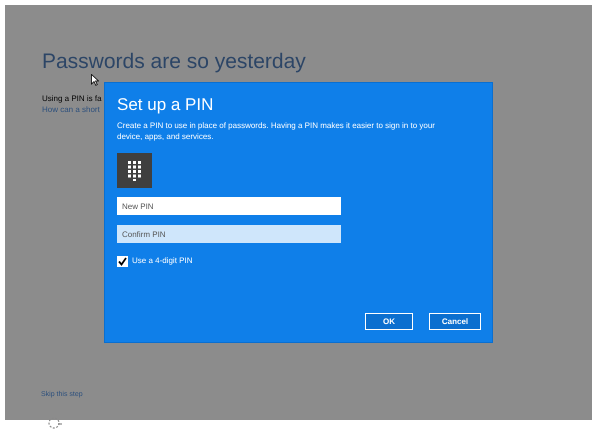  I want to click on cursor-icon, so click(95, 80).